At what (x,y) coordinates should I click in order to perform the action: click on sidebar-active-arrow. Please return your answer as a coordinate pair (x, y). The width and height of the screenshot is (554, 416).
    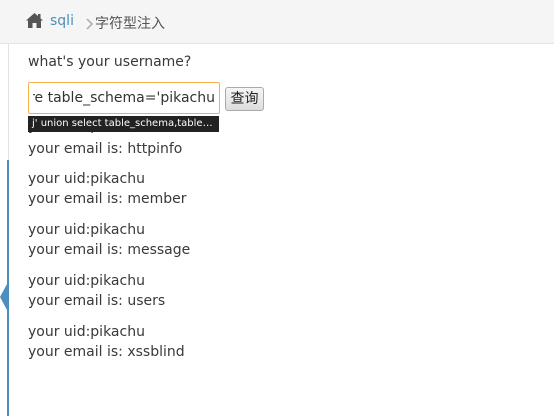
    Looking at the image, I should click on (3, 297).